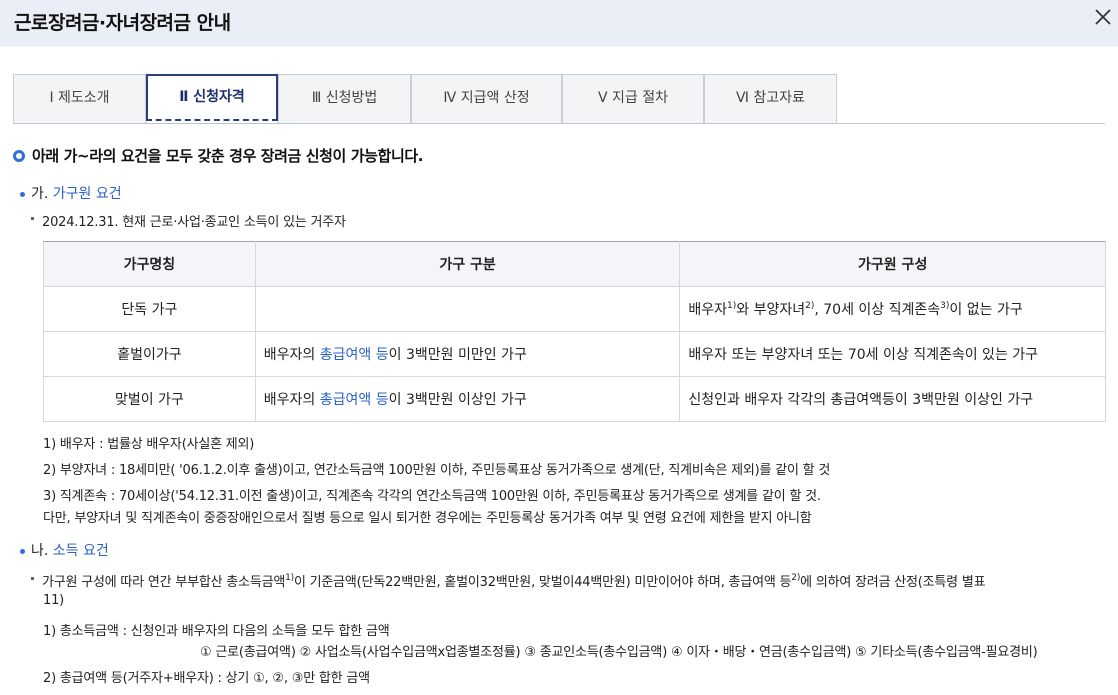  I want to click on note: 1) 배우자 : 법률상 배우자(사실혼 제외), so click(149, 444).